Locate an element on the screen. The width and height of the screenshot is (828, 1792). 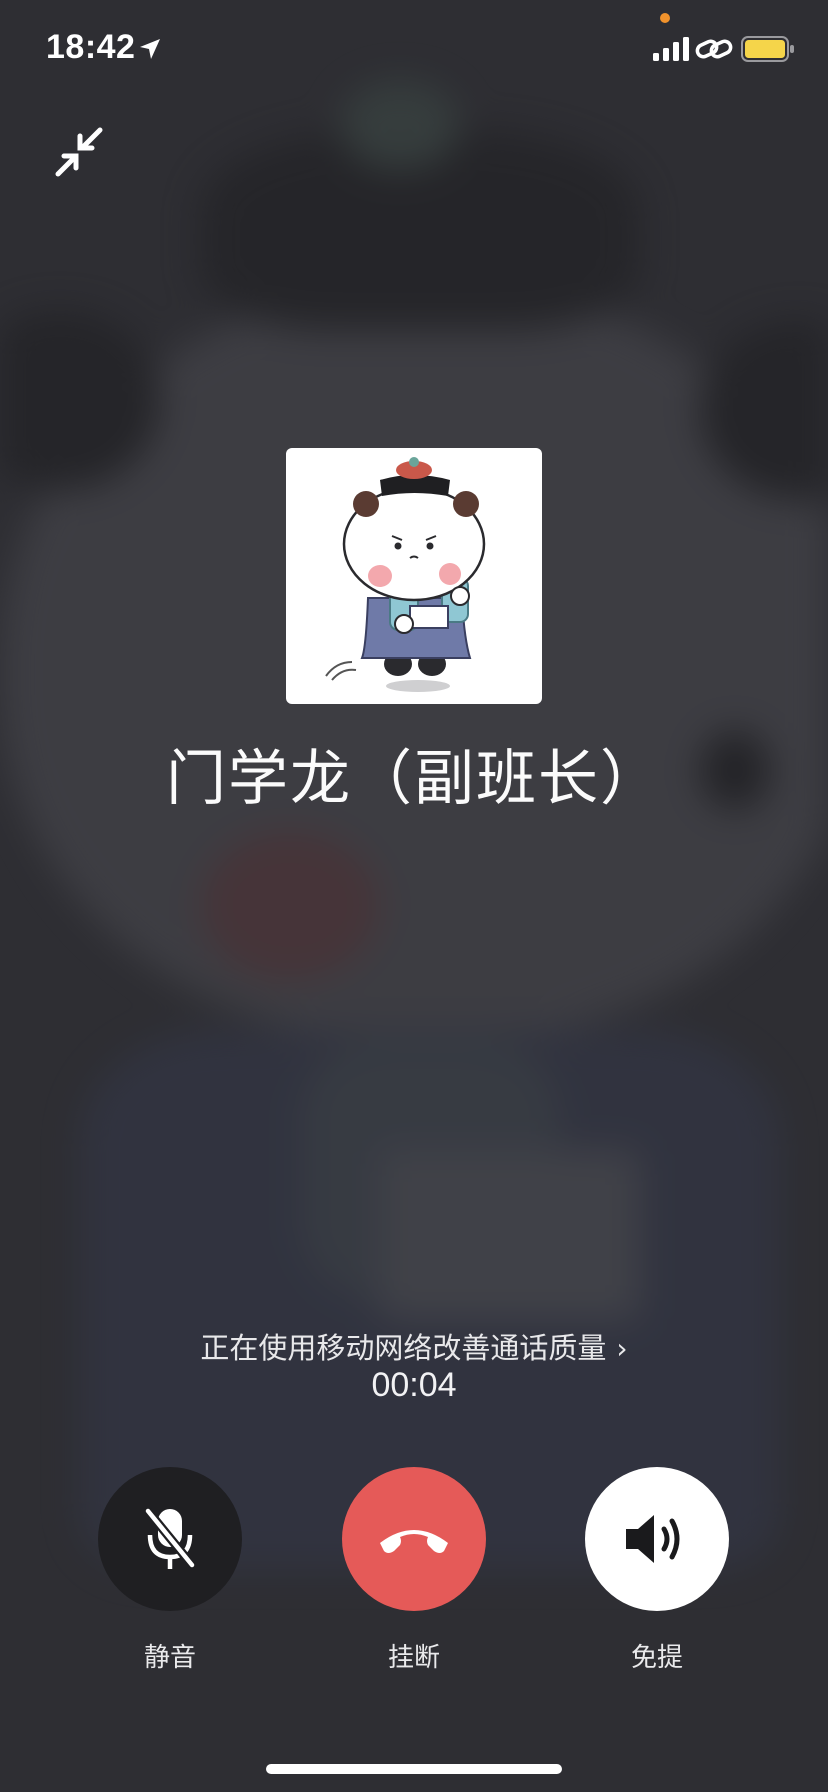
network-quality-tip: 正在使用移动网络改善通话质量 › is located at coordinates (414, 1346).